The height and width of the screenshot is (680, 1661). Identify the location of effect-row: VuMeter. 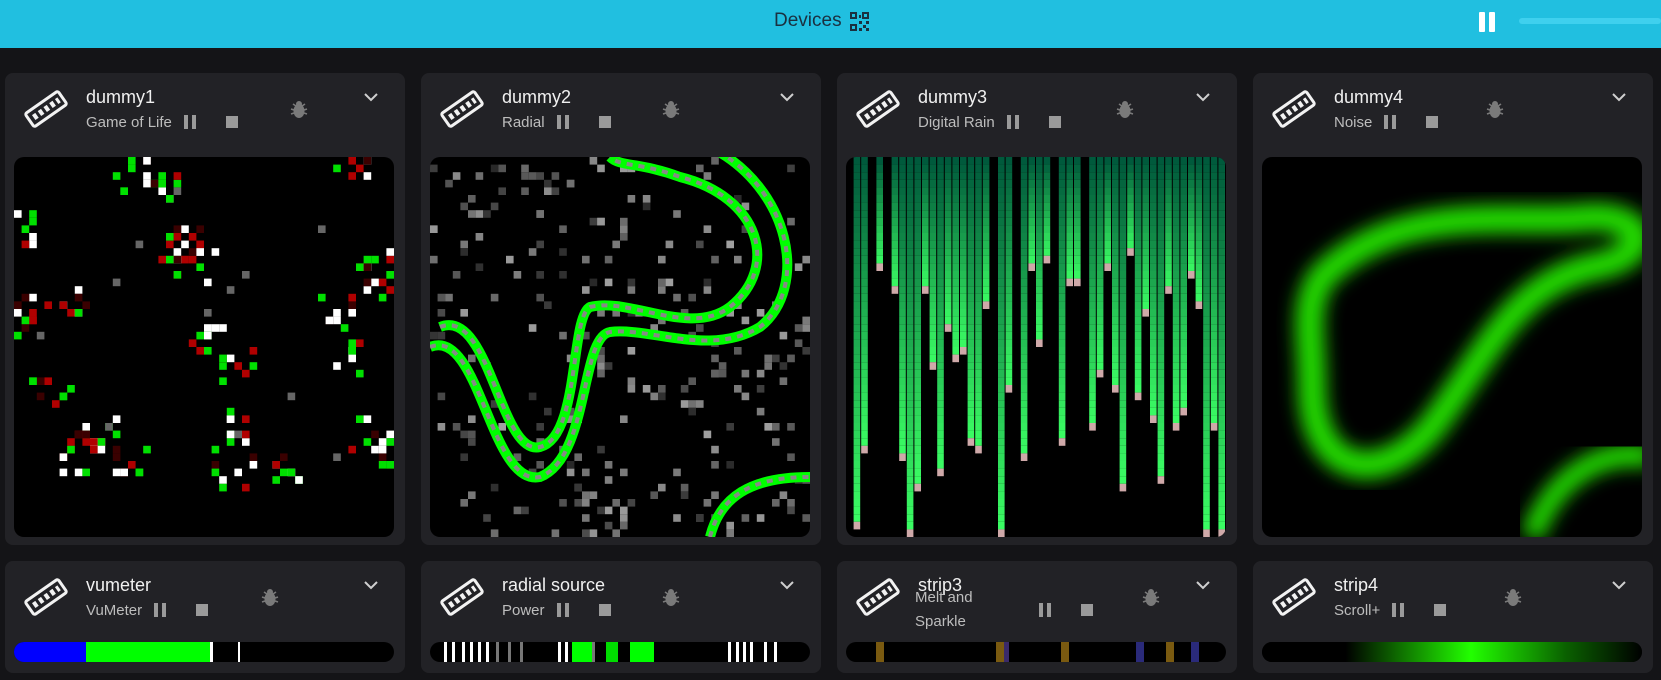
(147, 610).